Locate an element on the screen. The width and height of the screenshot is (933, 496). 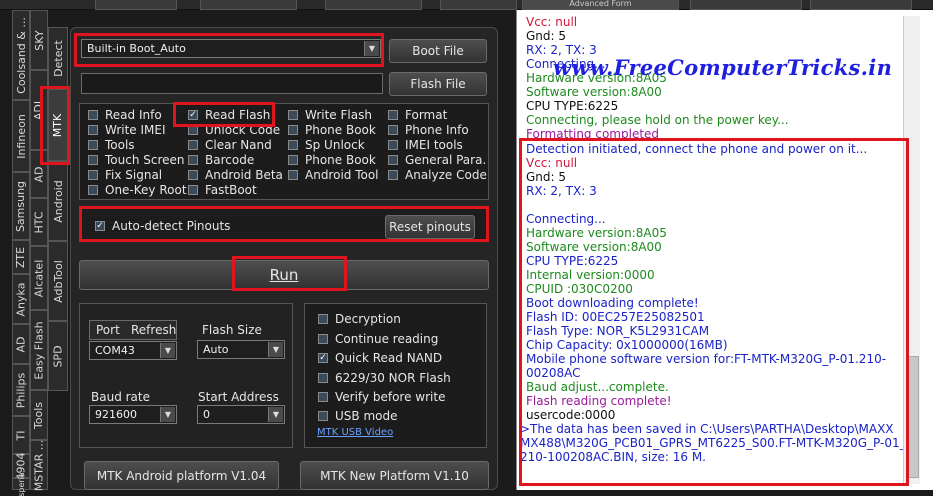
vtab-easy-flash: Easy Flash is located at coordinates (39, 350).